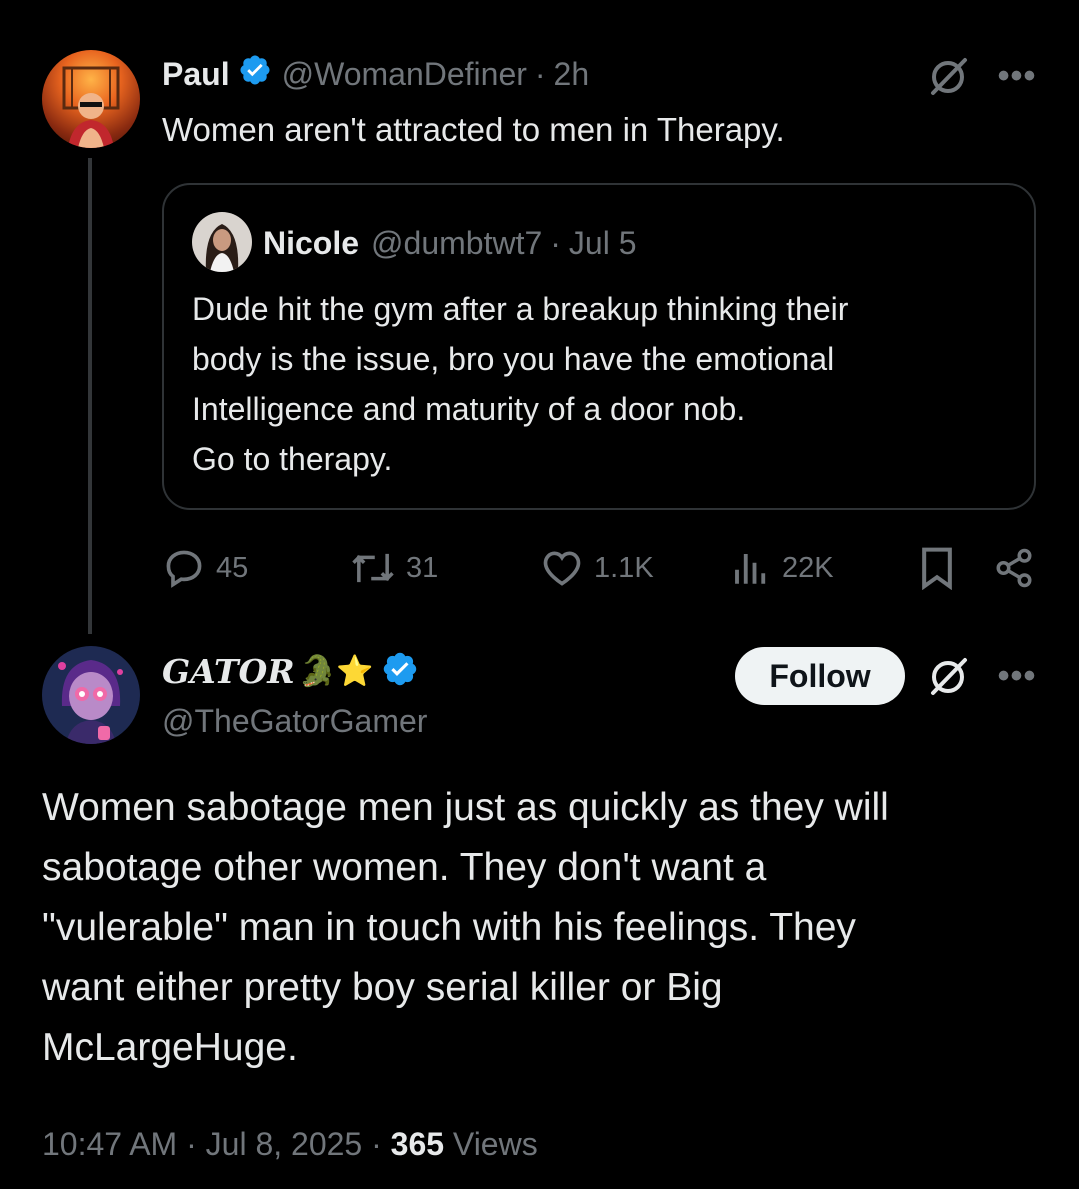  What do you see at coordinates (373, 568) in the screenshot?
I see `repost-icon` at bounding box center [373, 568].